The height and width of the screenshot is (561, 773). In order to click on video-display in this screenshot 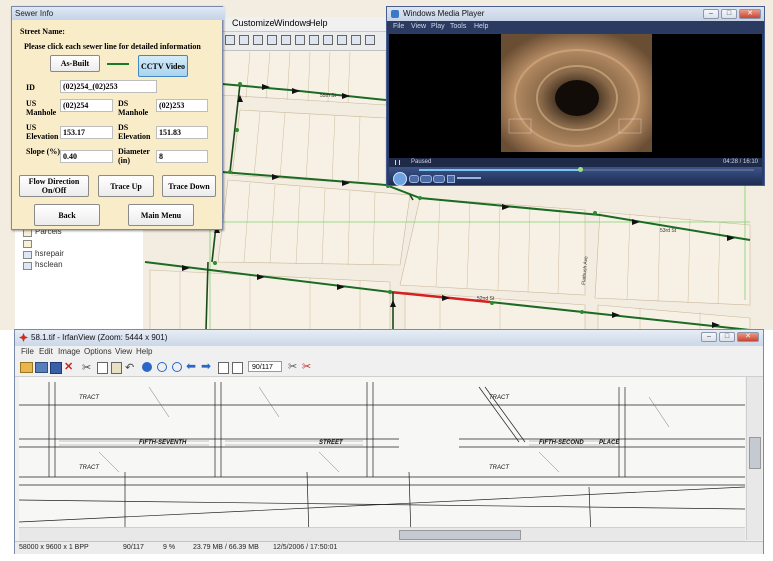, I will do `click(575, 96)`.